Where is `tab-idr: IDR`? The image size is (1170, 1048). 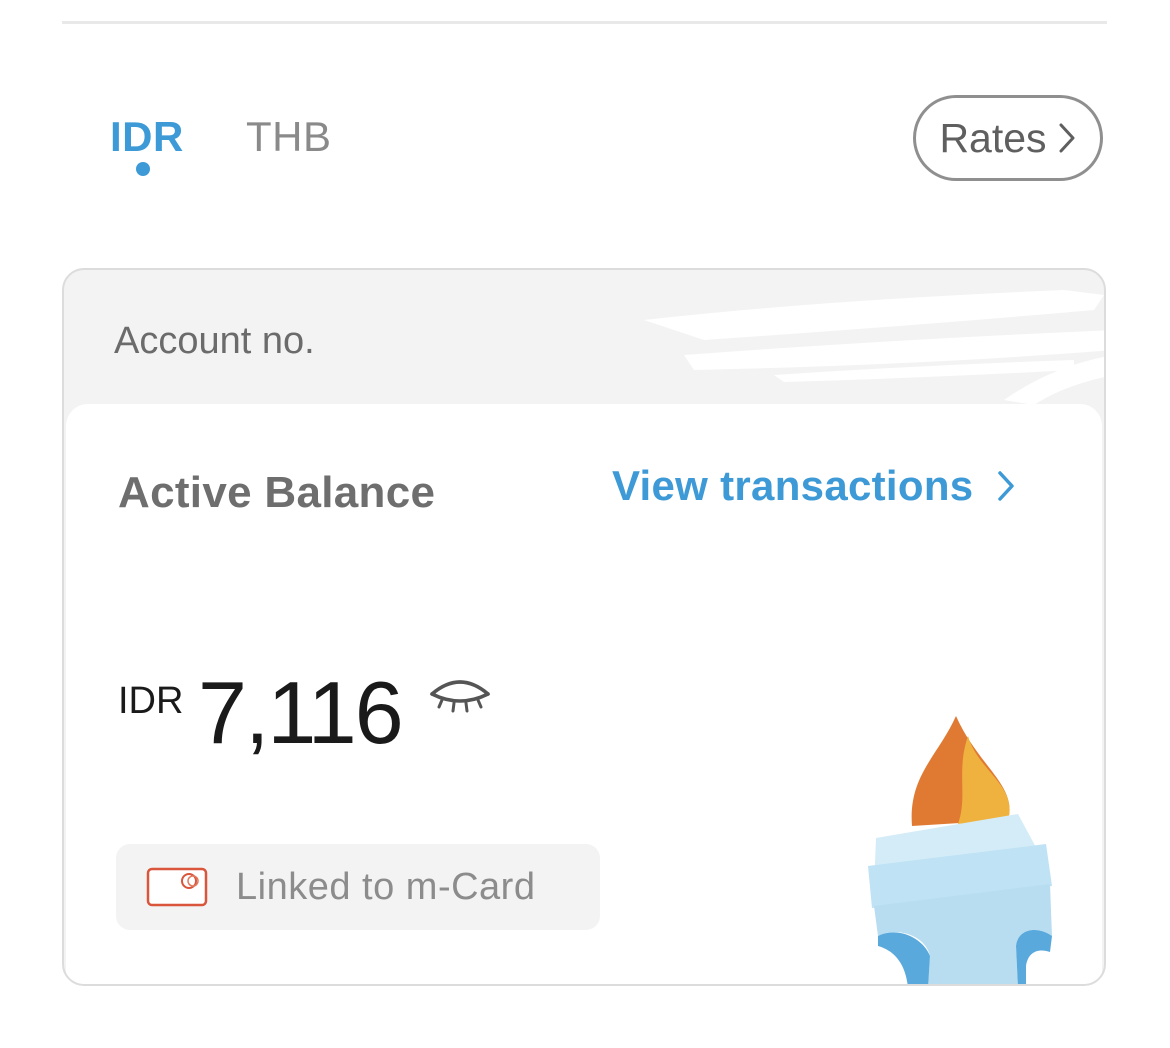
tab-idr: IDR is located at coordinates (147, 137).